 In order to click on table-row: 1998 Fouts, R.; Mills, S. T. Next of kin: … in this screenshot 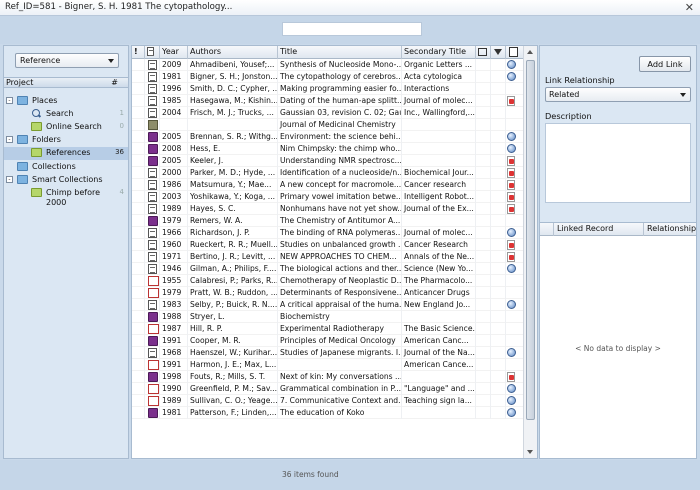, I will do `click(328, 377)`.